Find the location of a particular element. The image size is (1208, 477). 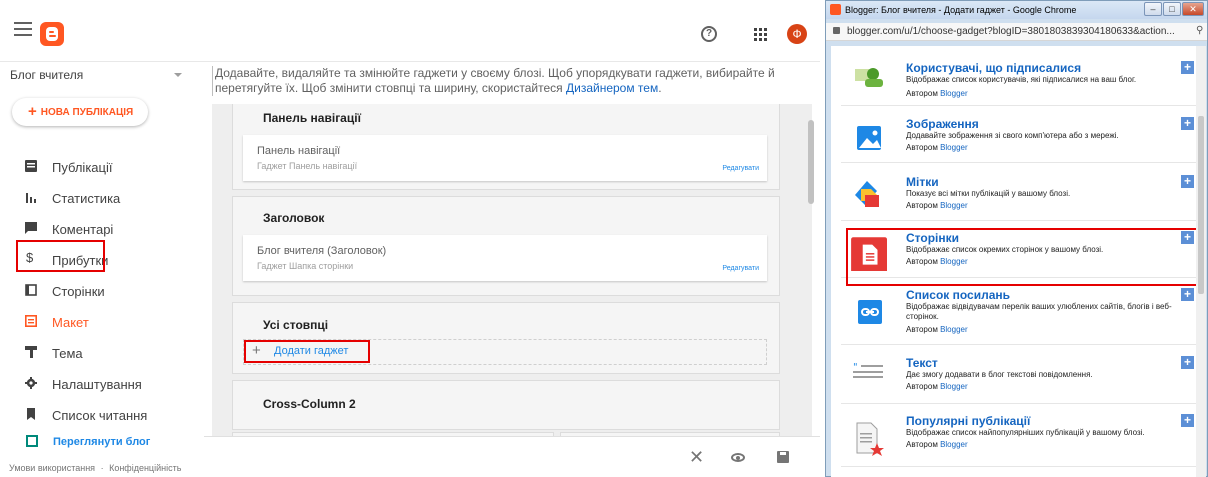

help-icon: ? is located at coordinates (709, 34).